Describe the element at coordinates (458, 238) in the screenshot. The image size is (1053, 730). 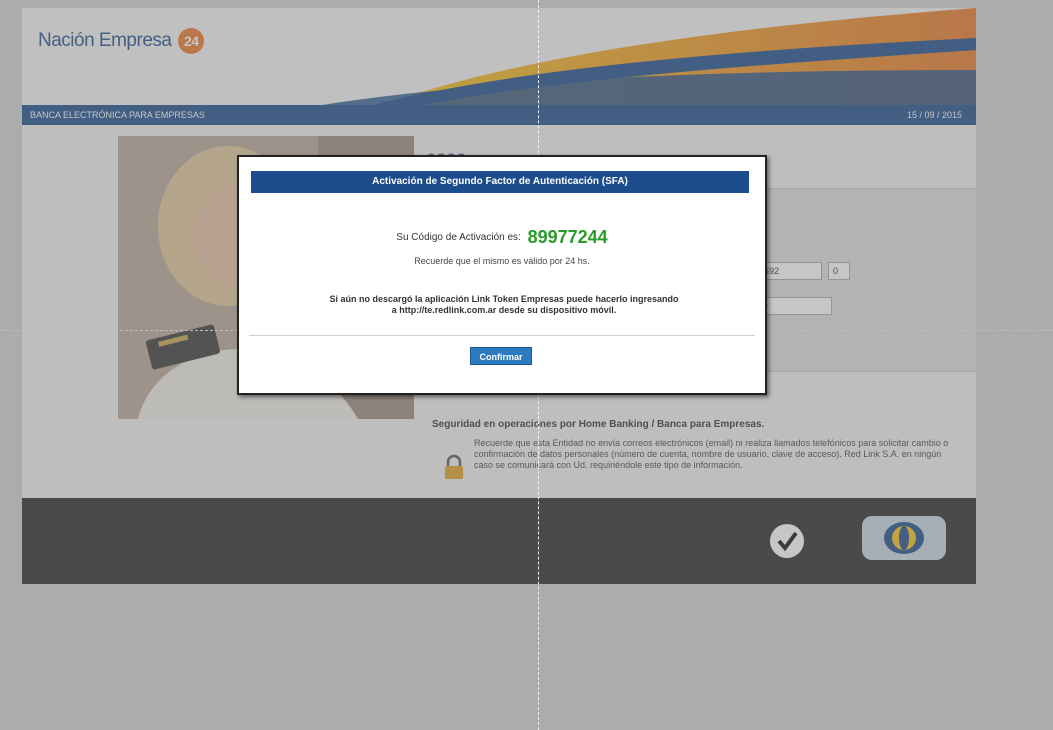
I see `activation-code-label: Su Código de Activación es:` at that location.